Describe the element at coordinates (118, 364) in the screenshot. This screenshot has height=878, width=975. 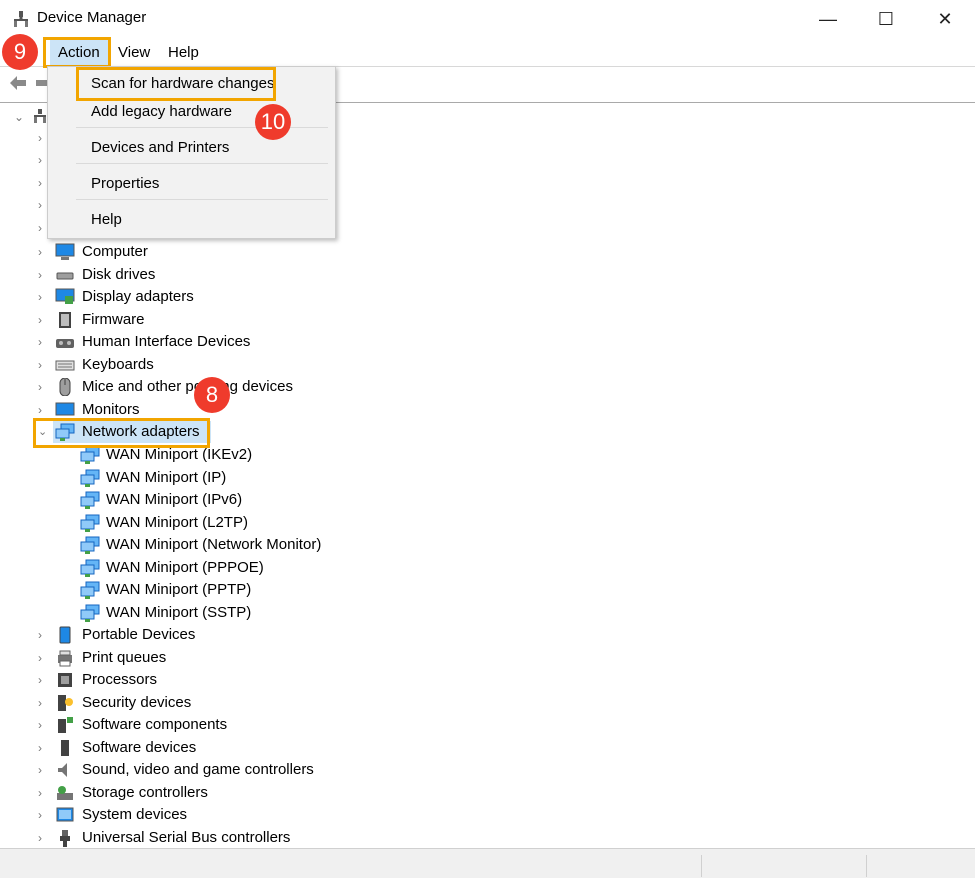
I see `tree-item-label: Keyboards` at that location.